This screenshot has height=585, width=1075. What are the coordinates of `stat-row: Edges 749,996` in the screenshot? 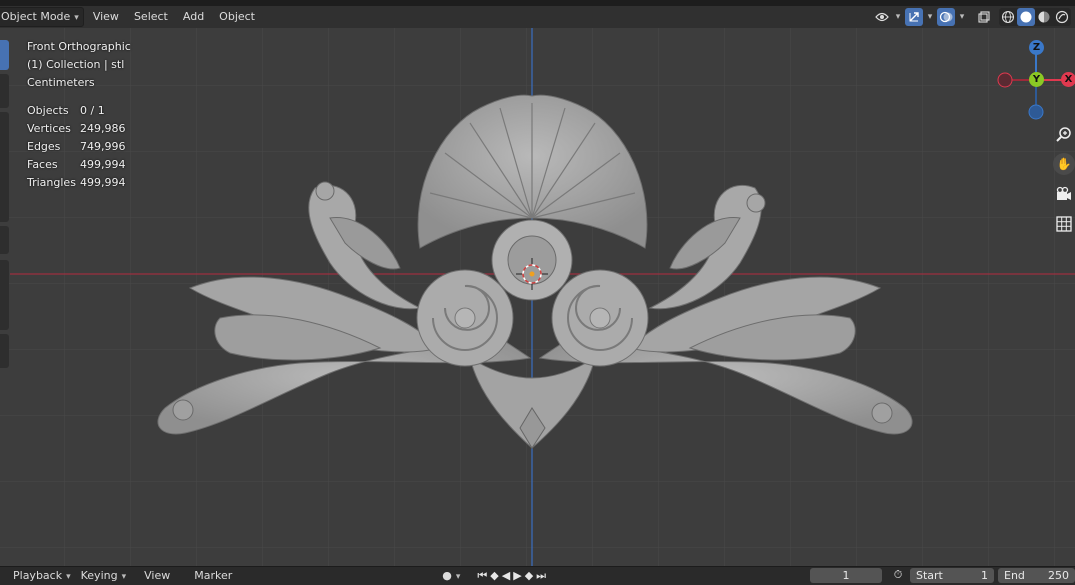 It's located at (76, 147).